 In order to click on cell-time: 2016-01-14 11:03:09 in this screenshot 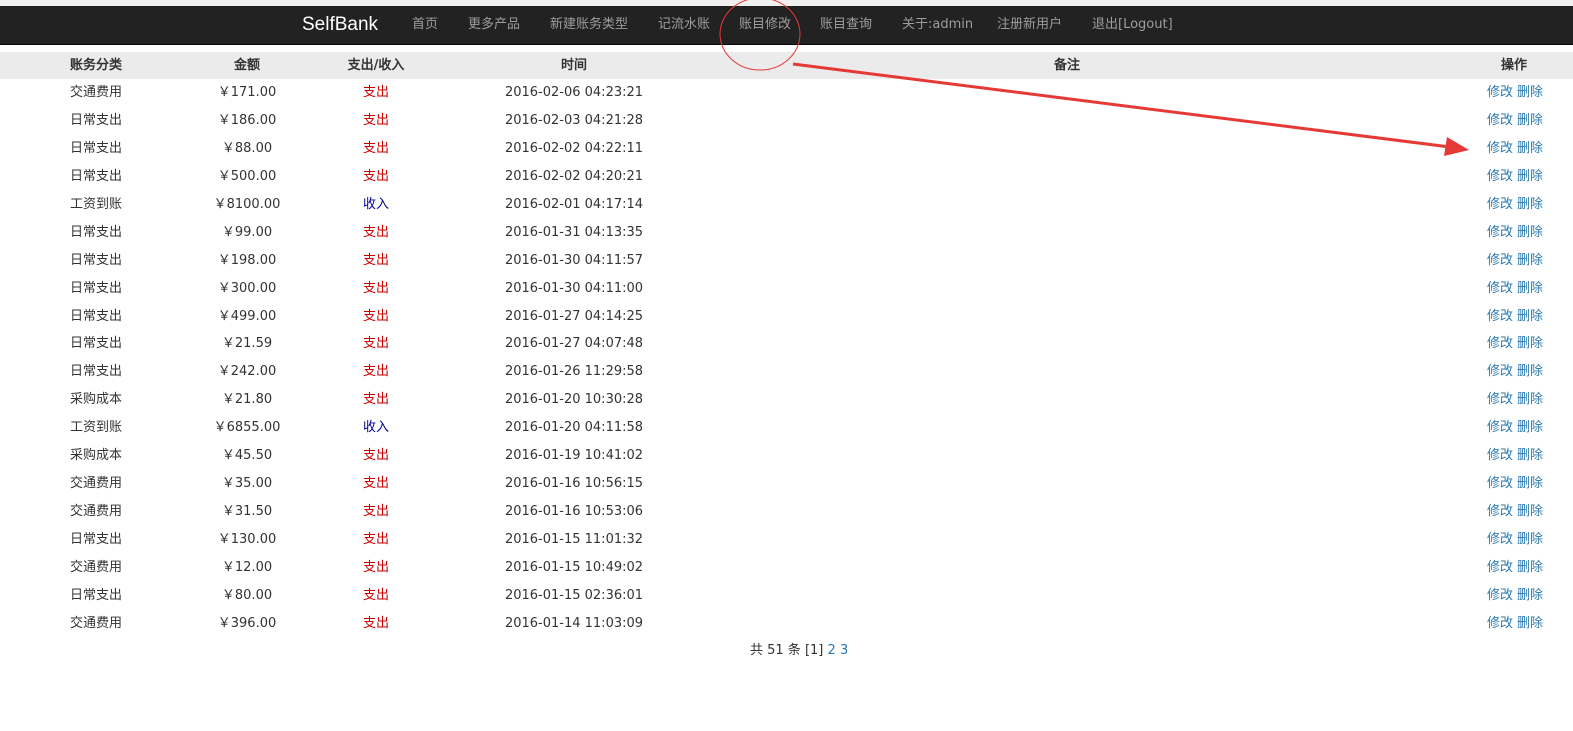, I will do `click(574, 623)`.